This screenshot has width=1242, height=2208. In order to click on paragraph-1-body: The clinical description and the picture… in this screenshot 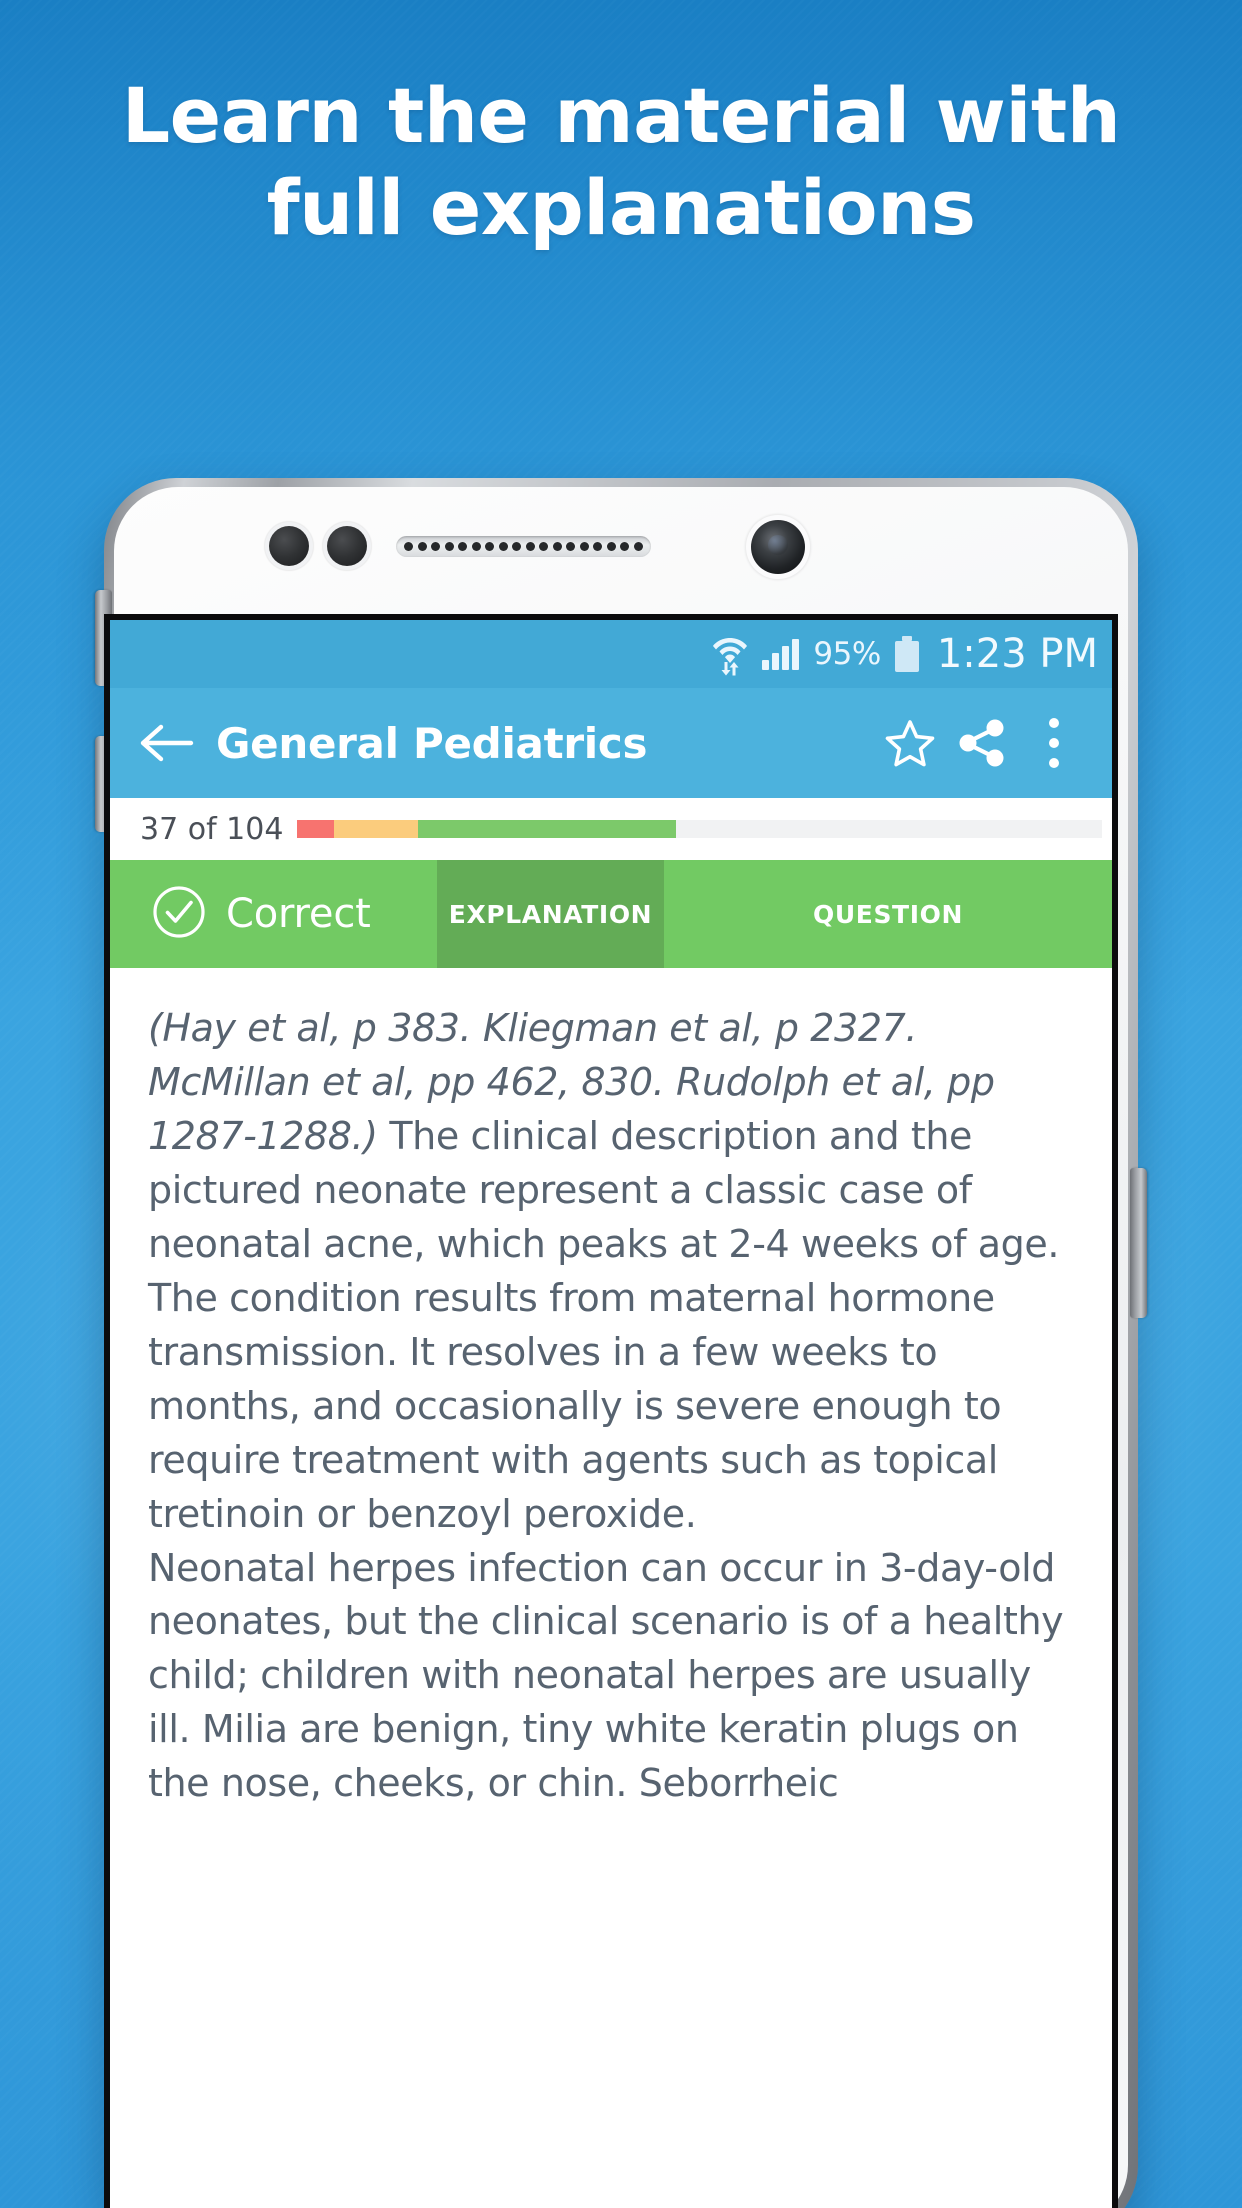, I will do `click(604, 1324)`.